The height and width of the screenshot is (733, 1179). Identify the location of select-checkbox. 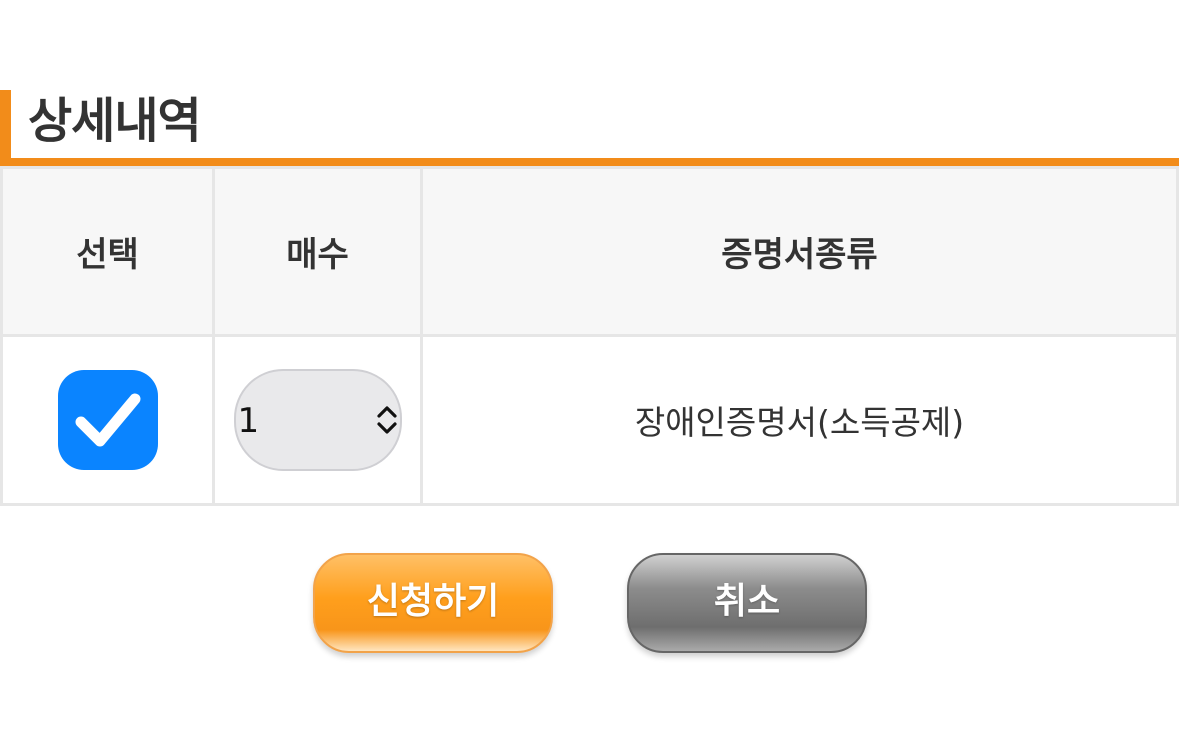
(107, 420).